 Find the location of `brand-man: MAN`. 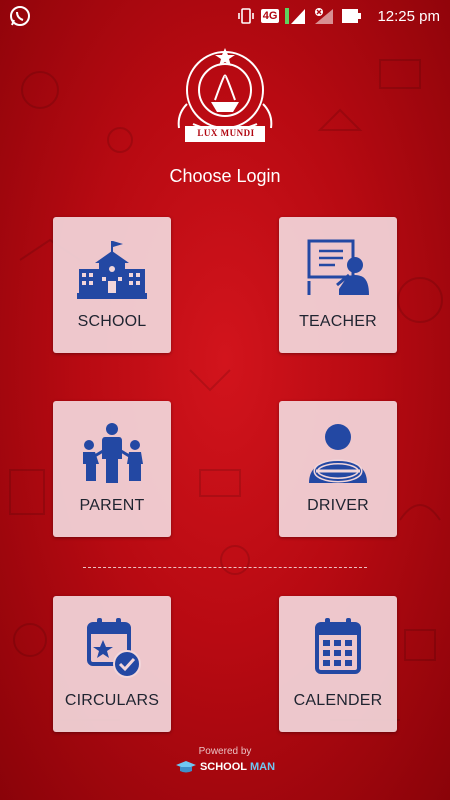

brand-man: MAN is located at coordinates (263, 767).